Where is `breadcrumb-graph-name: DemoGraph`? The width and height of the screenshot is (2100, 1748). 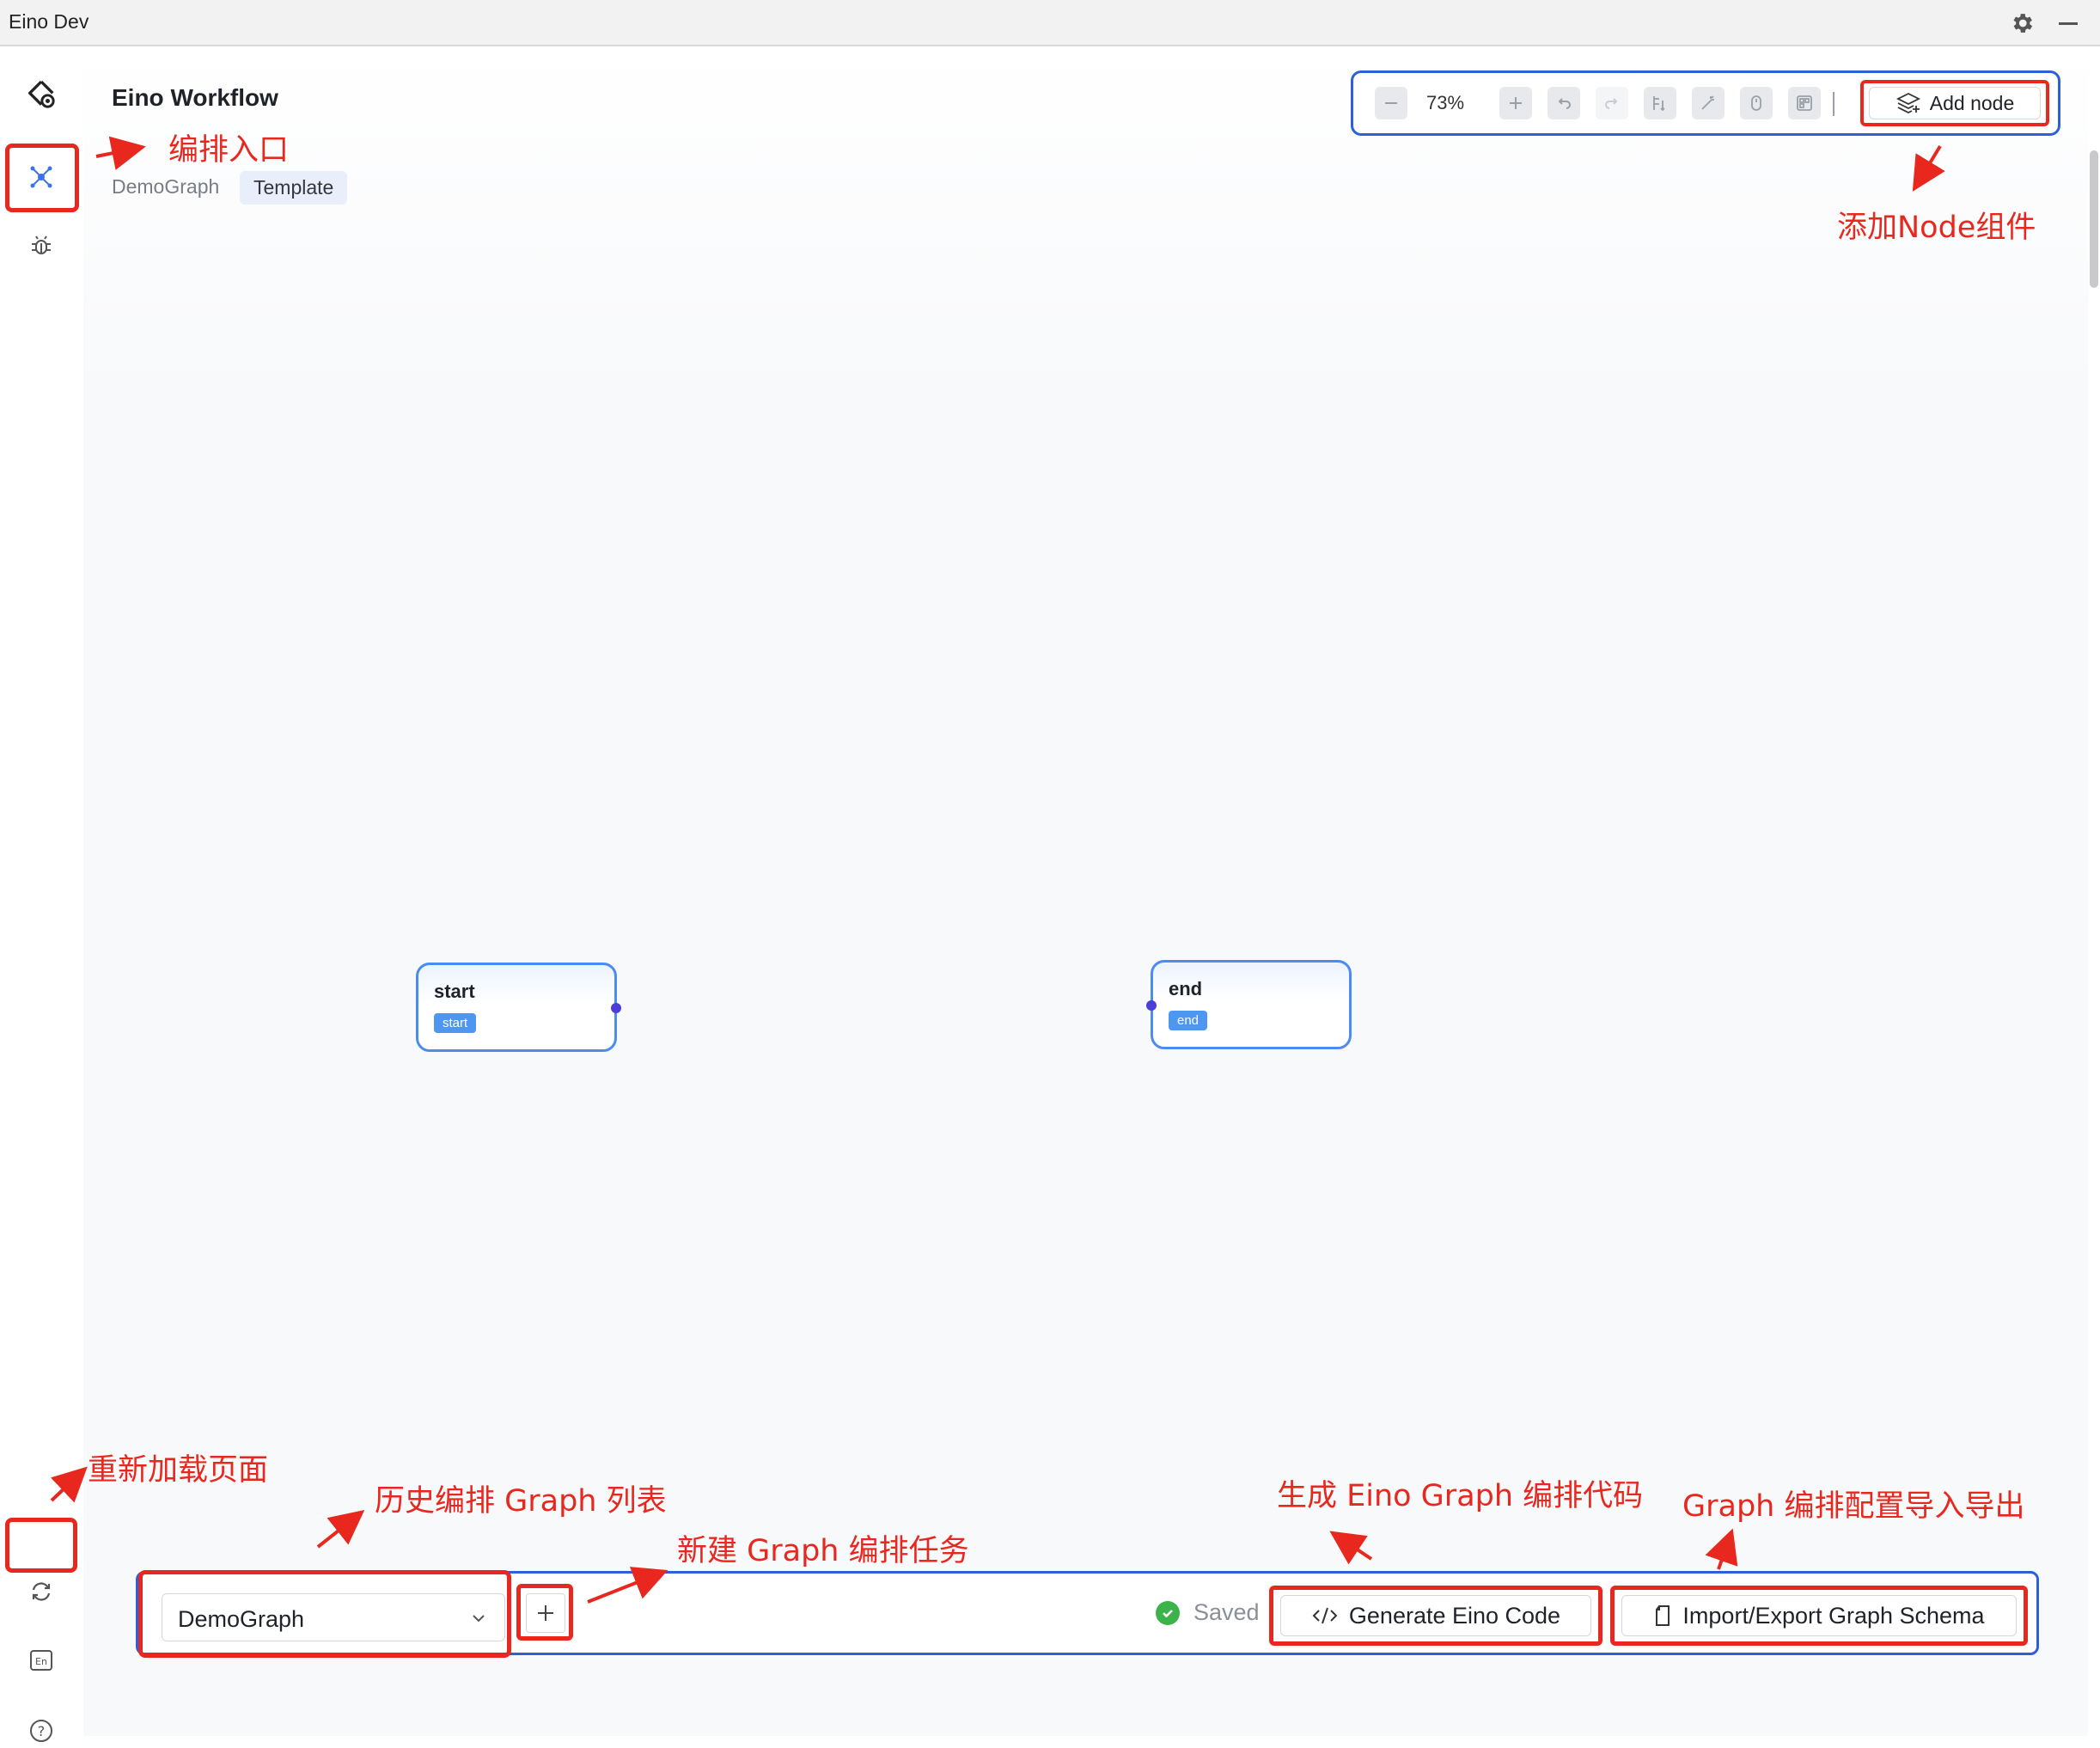
breadcrumb-graph-name: DemoGraph is located at coordinates (166, 186).